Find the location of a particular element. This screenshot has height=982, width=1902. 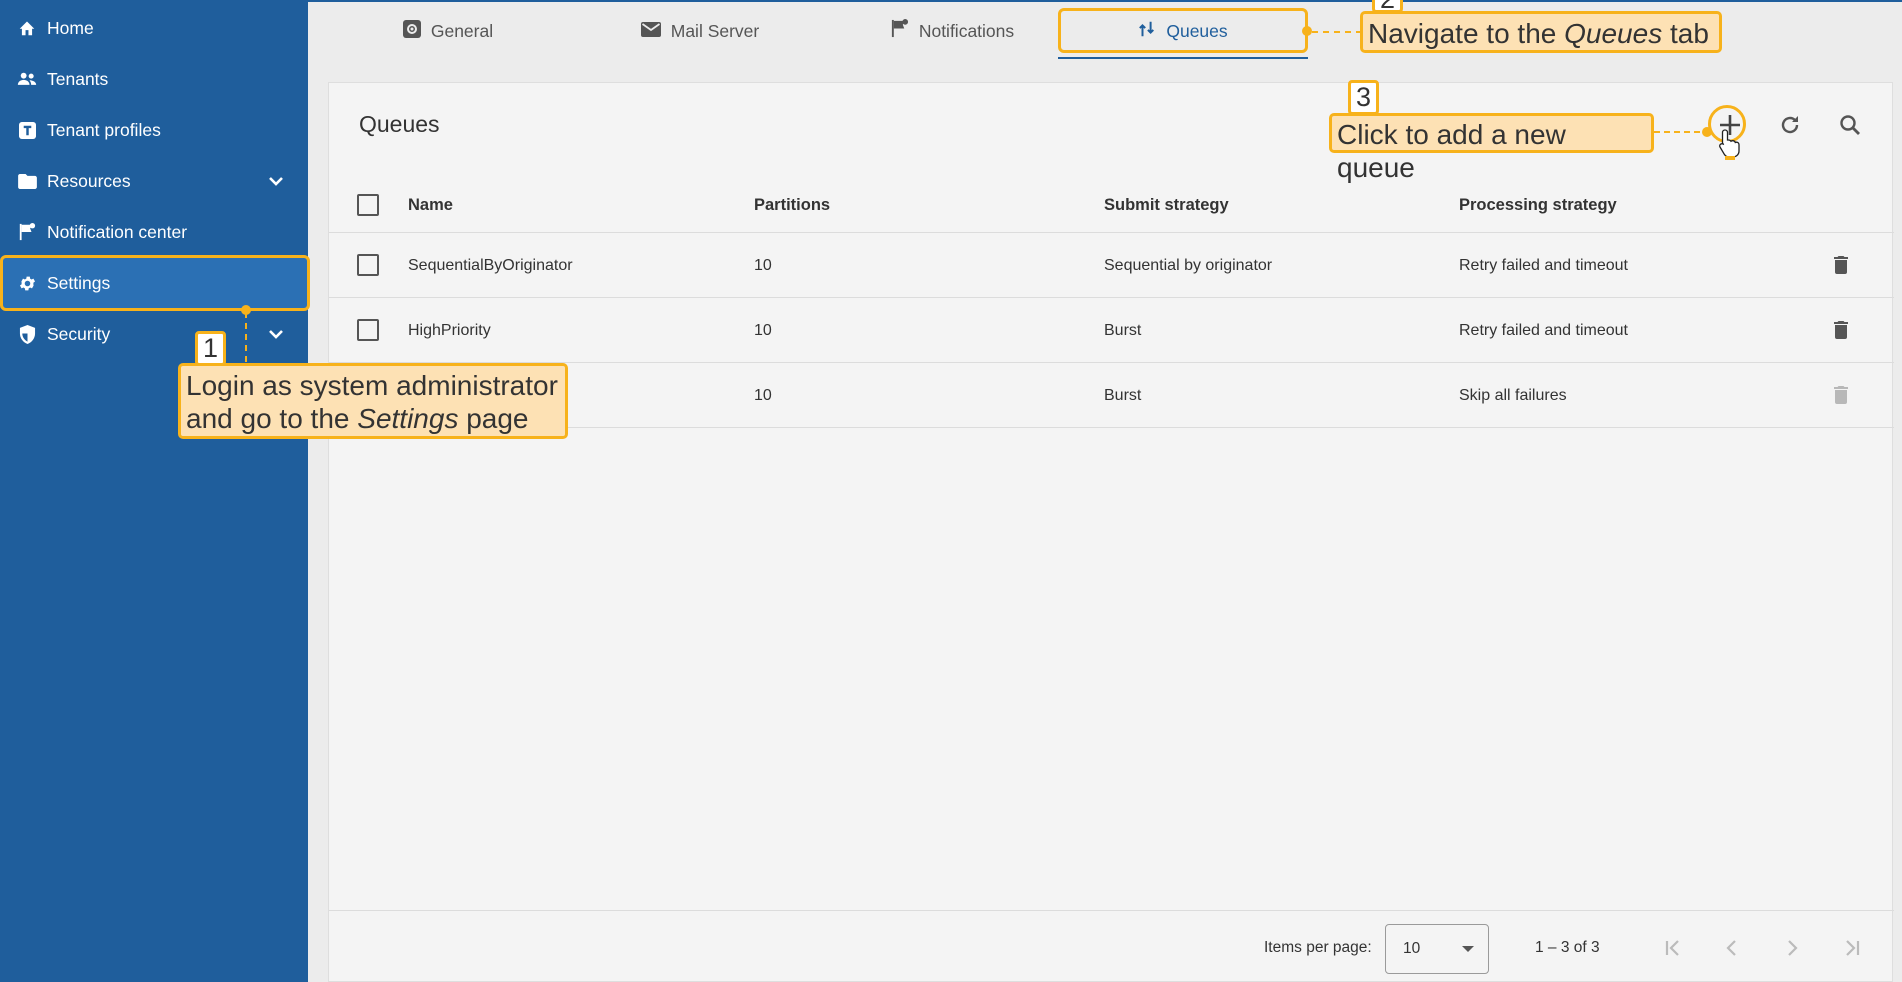

tab-notifications: Notifications is located at coordinates (952, 31).